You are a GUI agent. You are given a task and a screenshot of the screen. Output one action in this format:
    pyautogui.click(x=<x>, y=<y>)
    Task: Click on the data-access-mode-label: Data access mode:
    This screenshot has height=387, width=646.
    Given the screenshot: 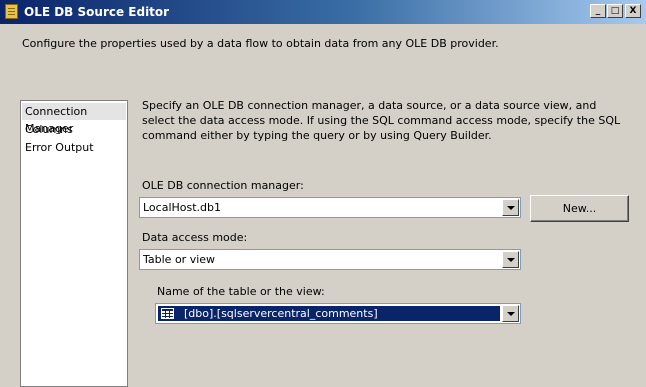 What is the action you would take?
    pyautogui.click(x=195, y=237)
    